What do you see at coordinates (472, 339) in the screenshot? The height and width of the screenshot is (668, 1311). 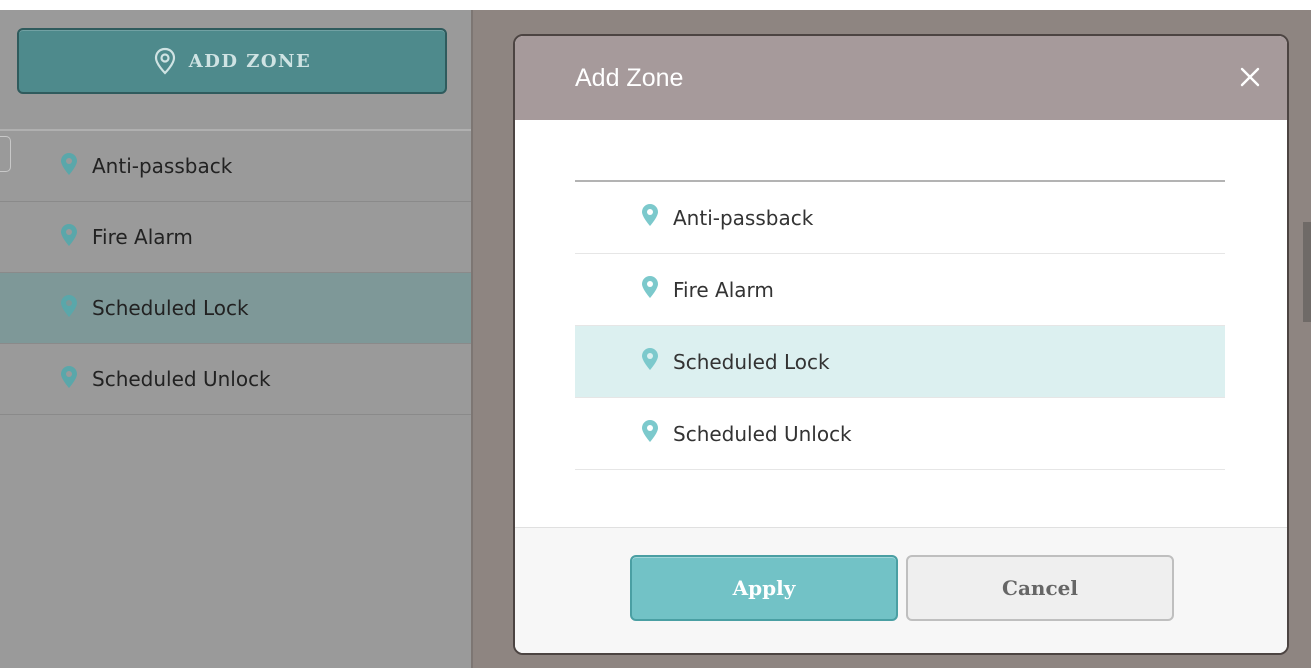 I see `panel-divider` at bounding box center [472, 339].